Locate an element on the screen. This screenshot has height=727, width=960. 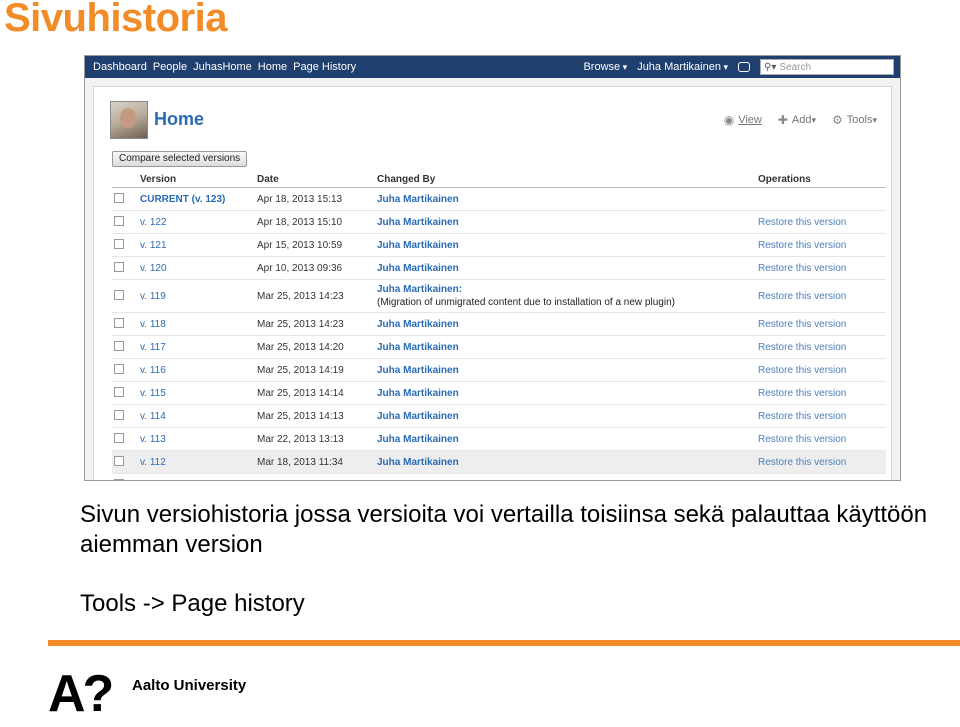
breadcrumb-juhashome: JuhasHome is located at coordinates (225, 67).